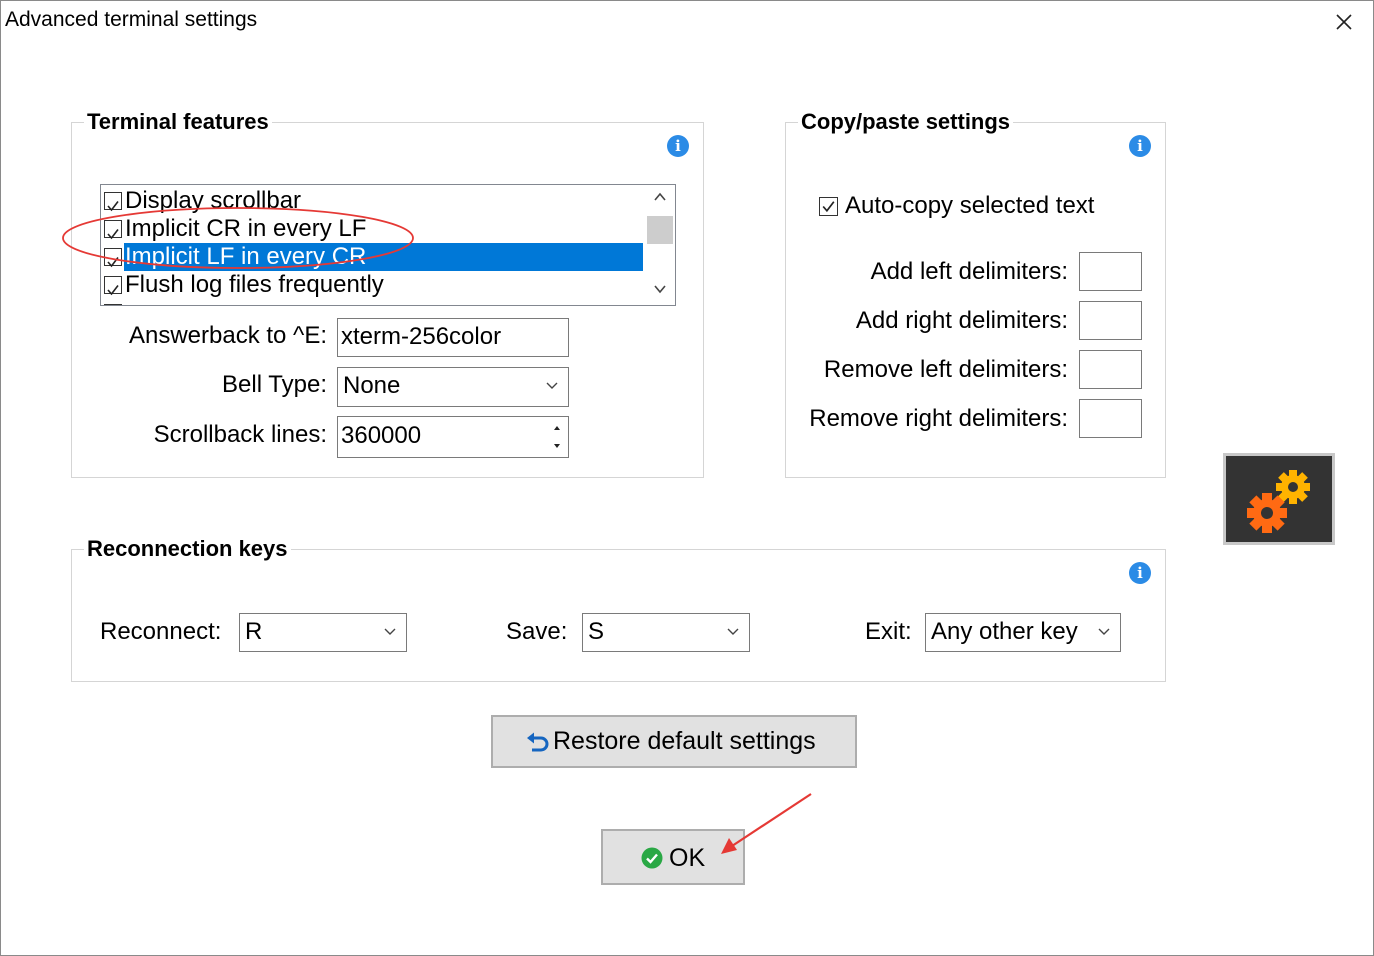  What do you see at coordinates (666, 632) in the screenshot?
I see `save-select: S` at bounding box center [666, 632].